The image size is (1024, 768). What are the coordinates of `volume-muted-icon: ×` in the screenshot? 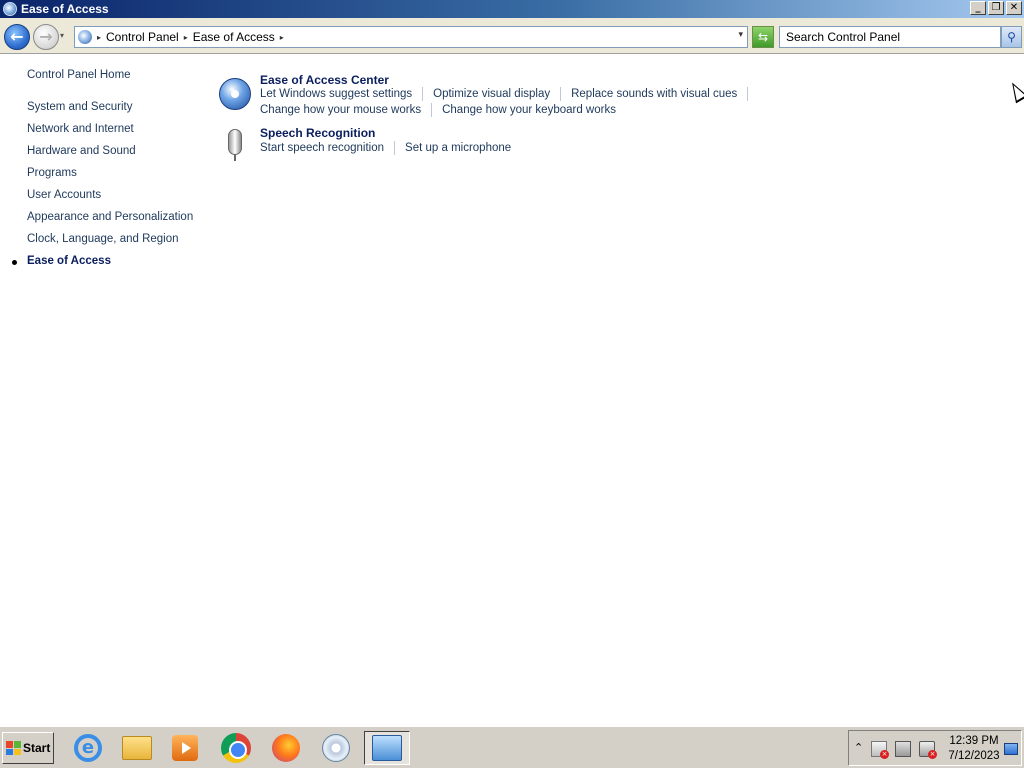 It's located at (928, 750).